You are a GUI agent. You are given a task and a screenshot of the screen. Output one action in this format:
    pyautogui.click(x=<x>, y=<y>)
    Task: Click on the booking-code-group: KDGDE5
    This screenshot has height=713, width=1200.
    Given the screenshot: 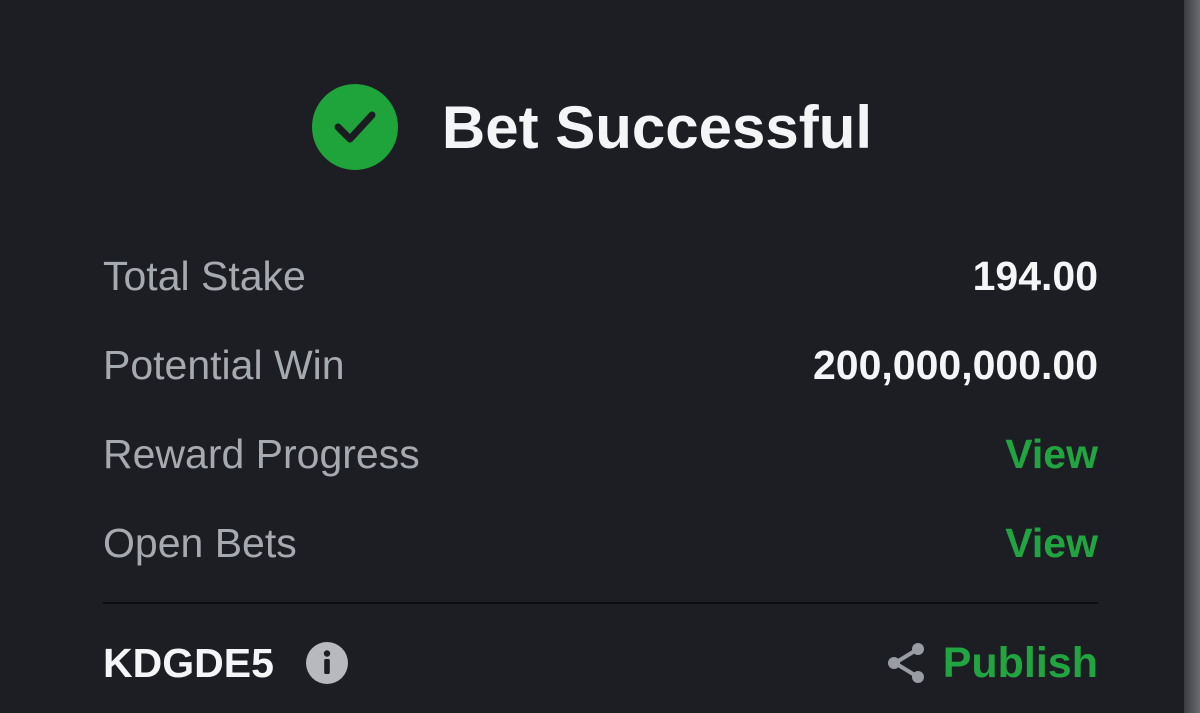 What is the action you would take?
    pyautogui.click(x=225, y=663)
    